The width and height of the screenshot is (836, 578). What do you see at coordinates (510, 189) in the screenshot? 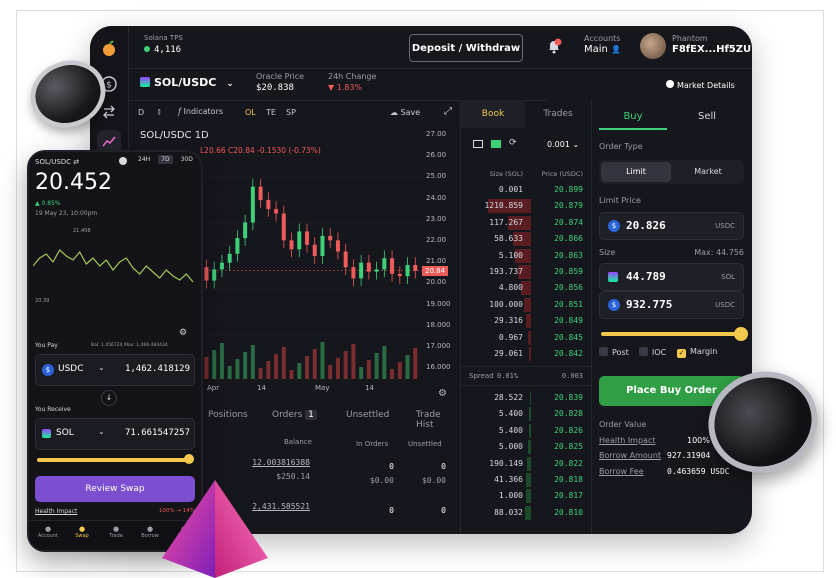
I see `order-size: 0.001` at bounding box center [510, 189].